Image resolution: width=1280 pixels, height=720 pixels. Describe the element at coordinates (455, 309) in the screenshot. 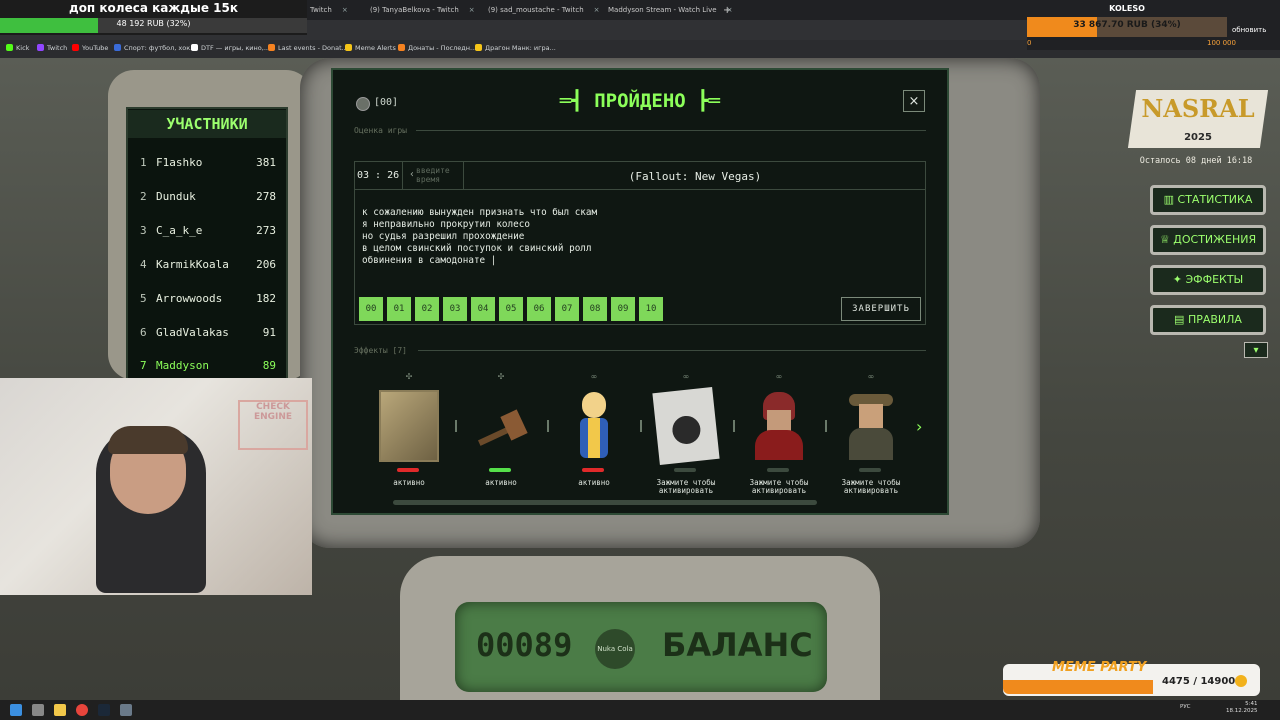

I see `rating-button-03: 03` at that location.